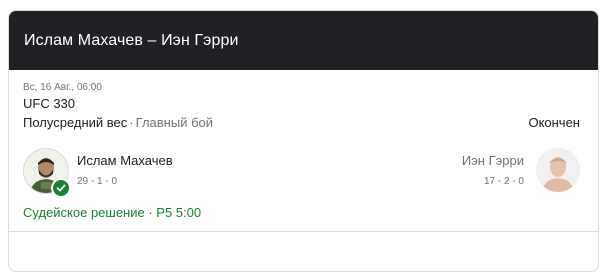  What do you see at coordinates (503, 181) in the screenshot?
I see `fighter-right-record: 17 - 2 - 0` at bounding box center [503, 181].